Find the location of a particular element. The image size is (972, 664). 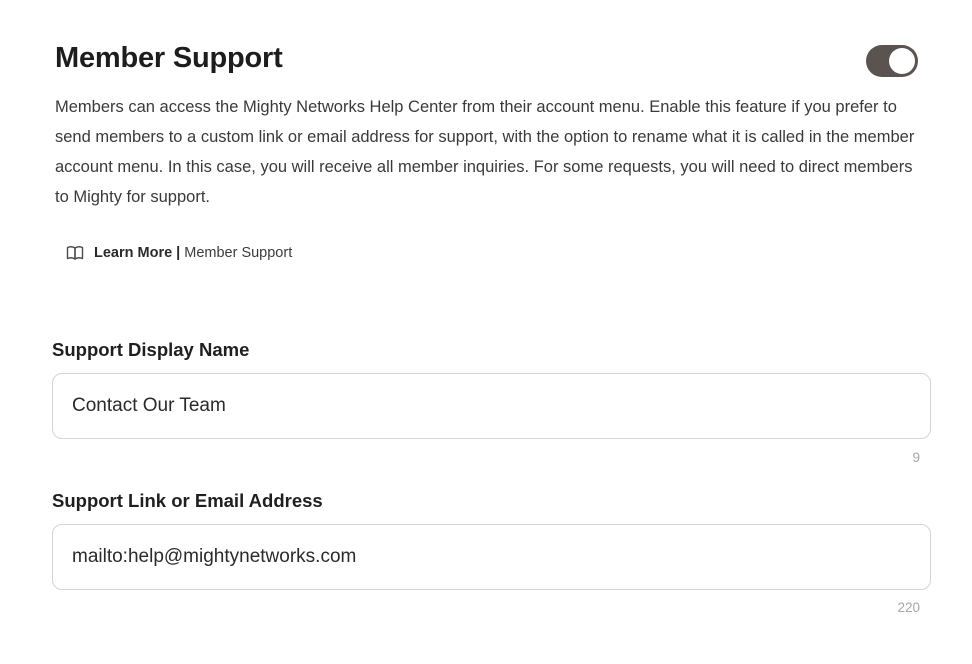

book-icon is located at coordinates (75, 253).